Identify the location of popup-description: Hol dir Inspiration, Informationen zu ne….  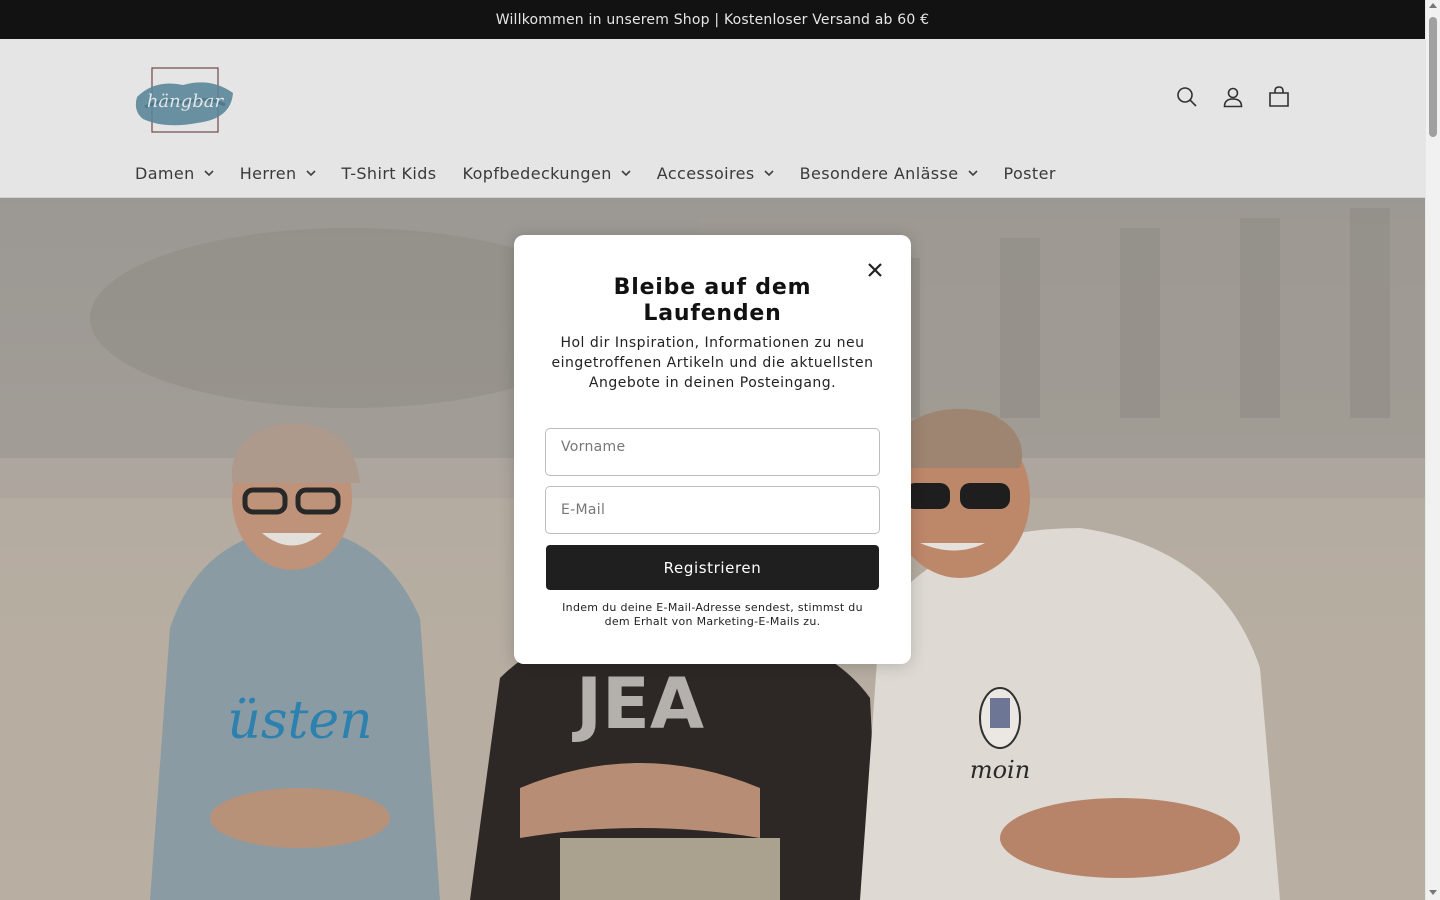
(712, 363).